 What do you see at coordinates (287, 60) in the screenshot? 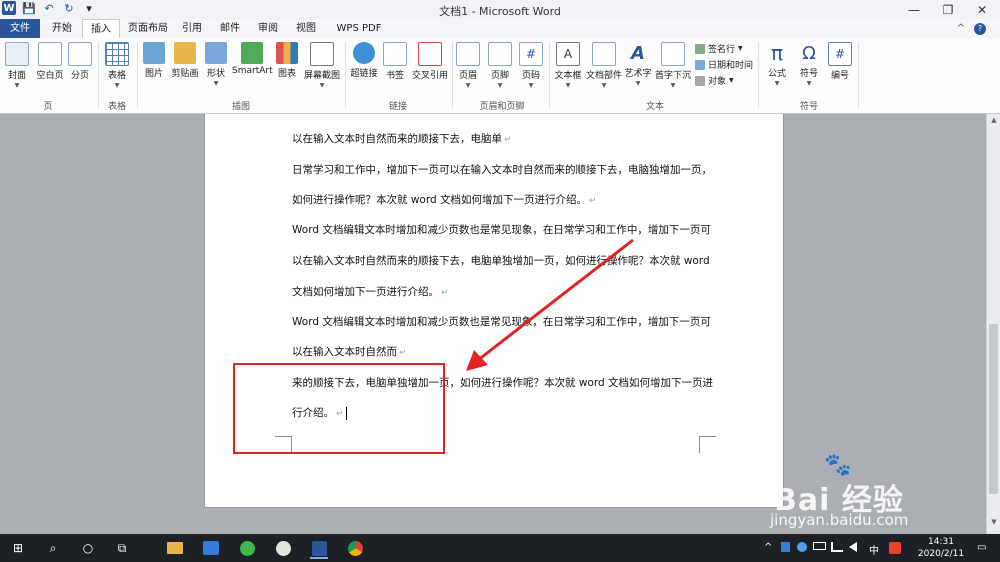
I see `chart-button: 图表` at bounding box center [287, 60].